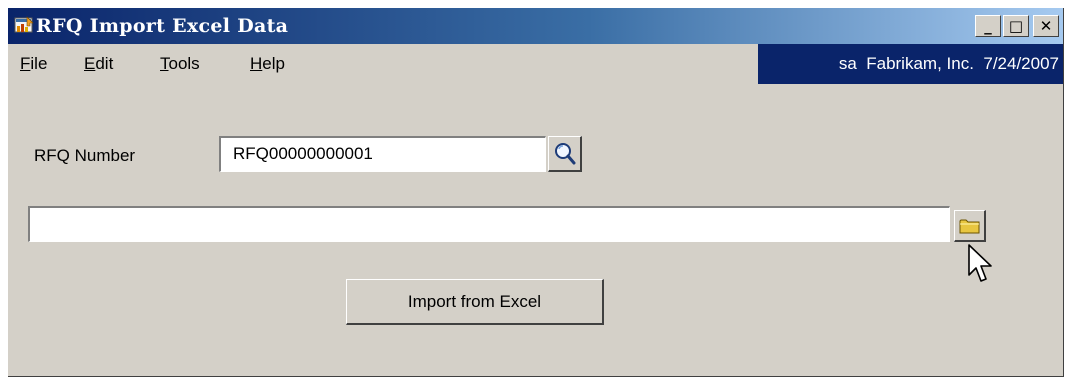  I want to click on menu-tools-accel: T, so click(164, 63).